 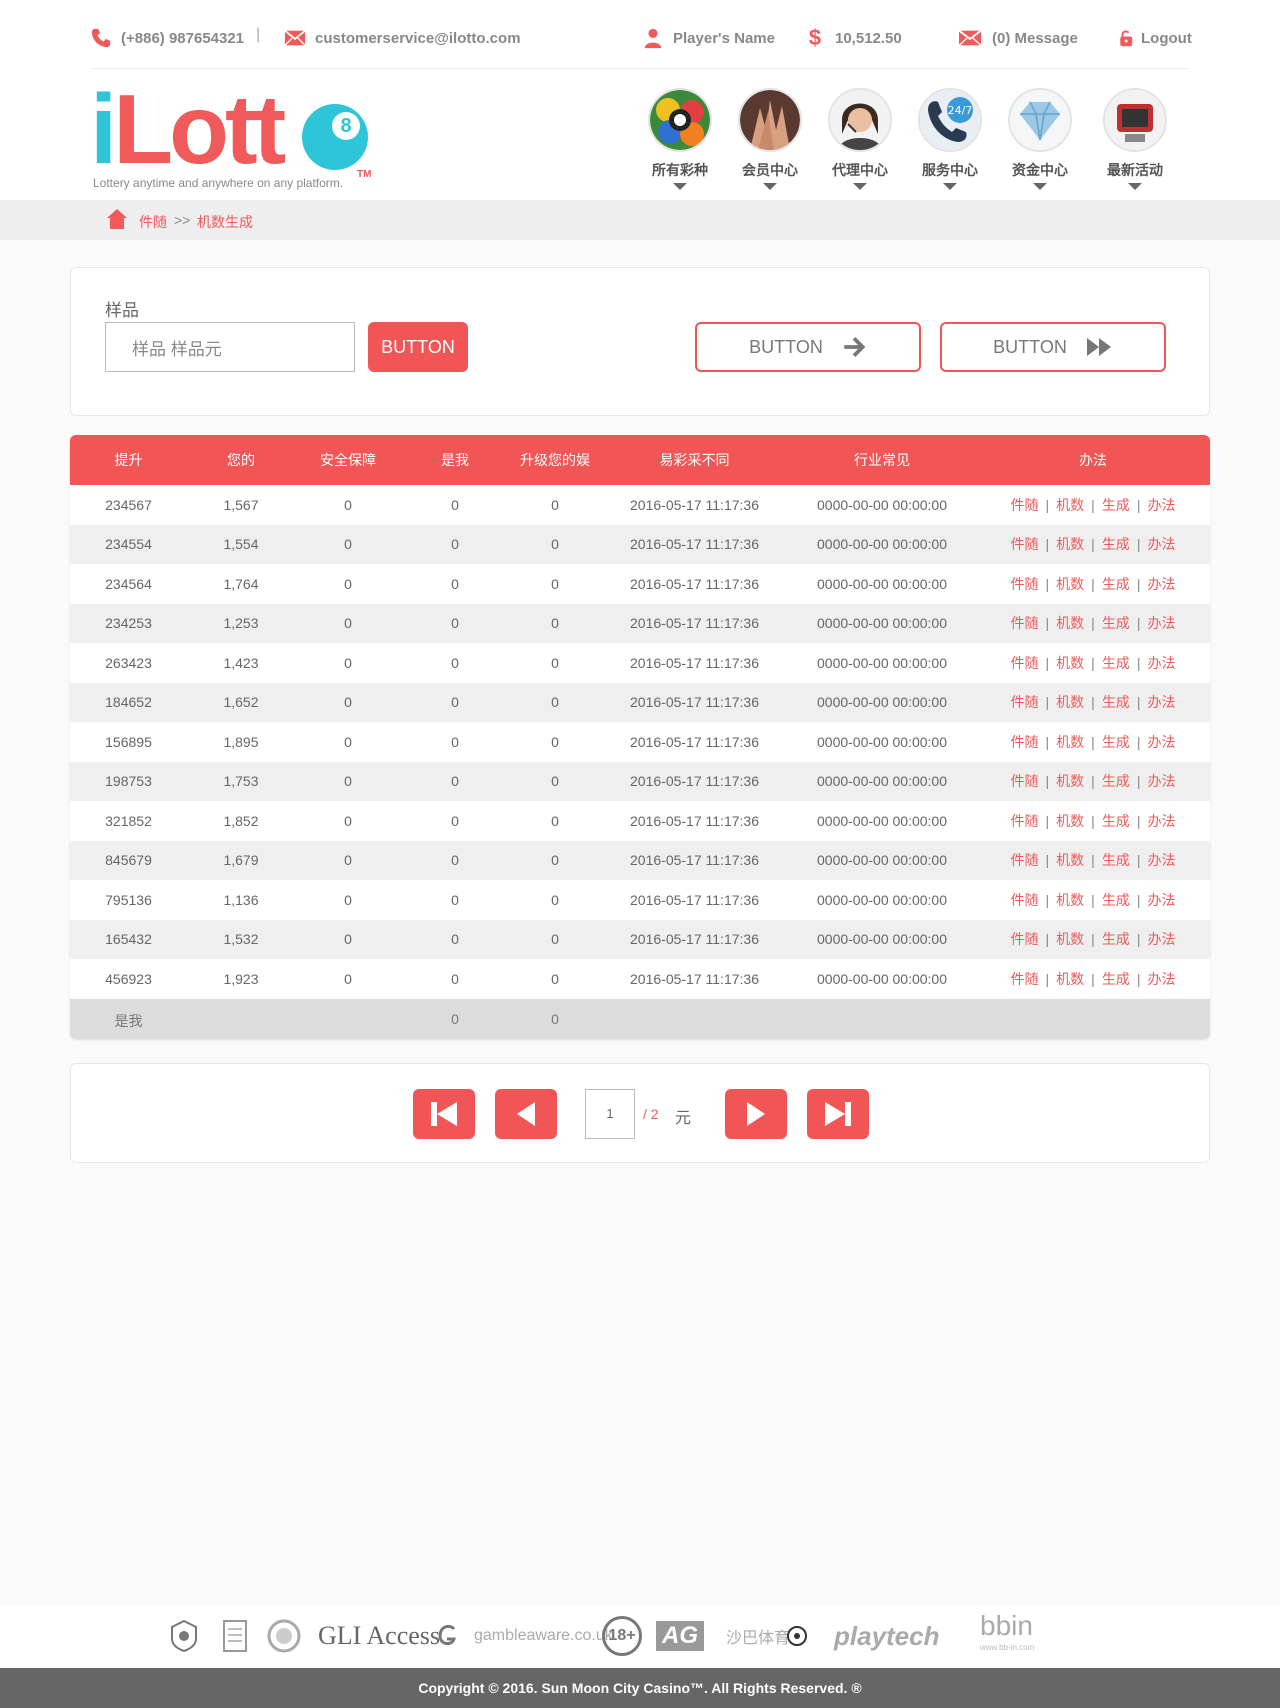 What do you see at coordinates (756, 1114) in the screenshot?
I see `next-page-button` at bounding box center [756, 1114].